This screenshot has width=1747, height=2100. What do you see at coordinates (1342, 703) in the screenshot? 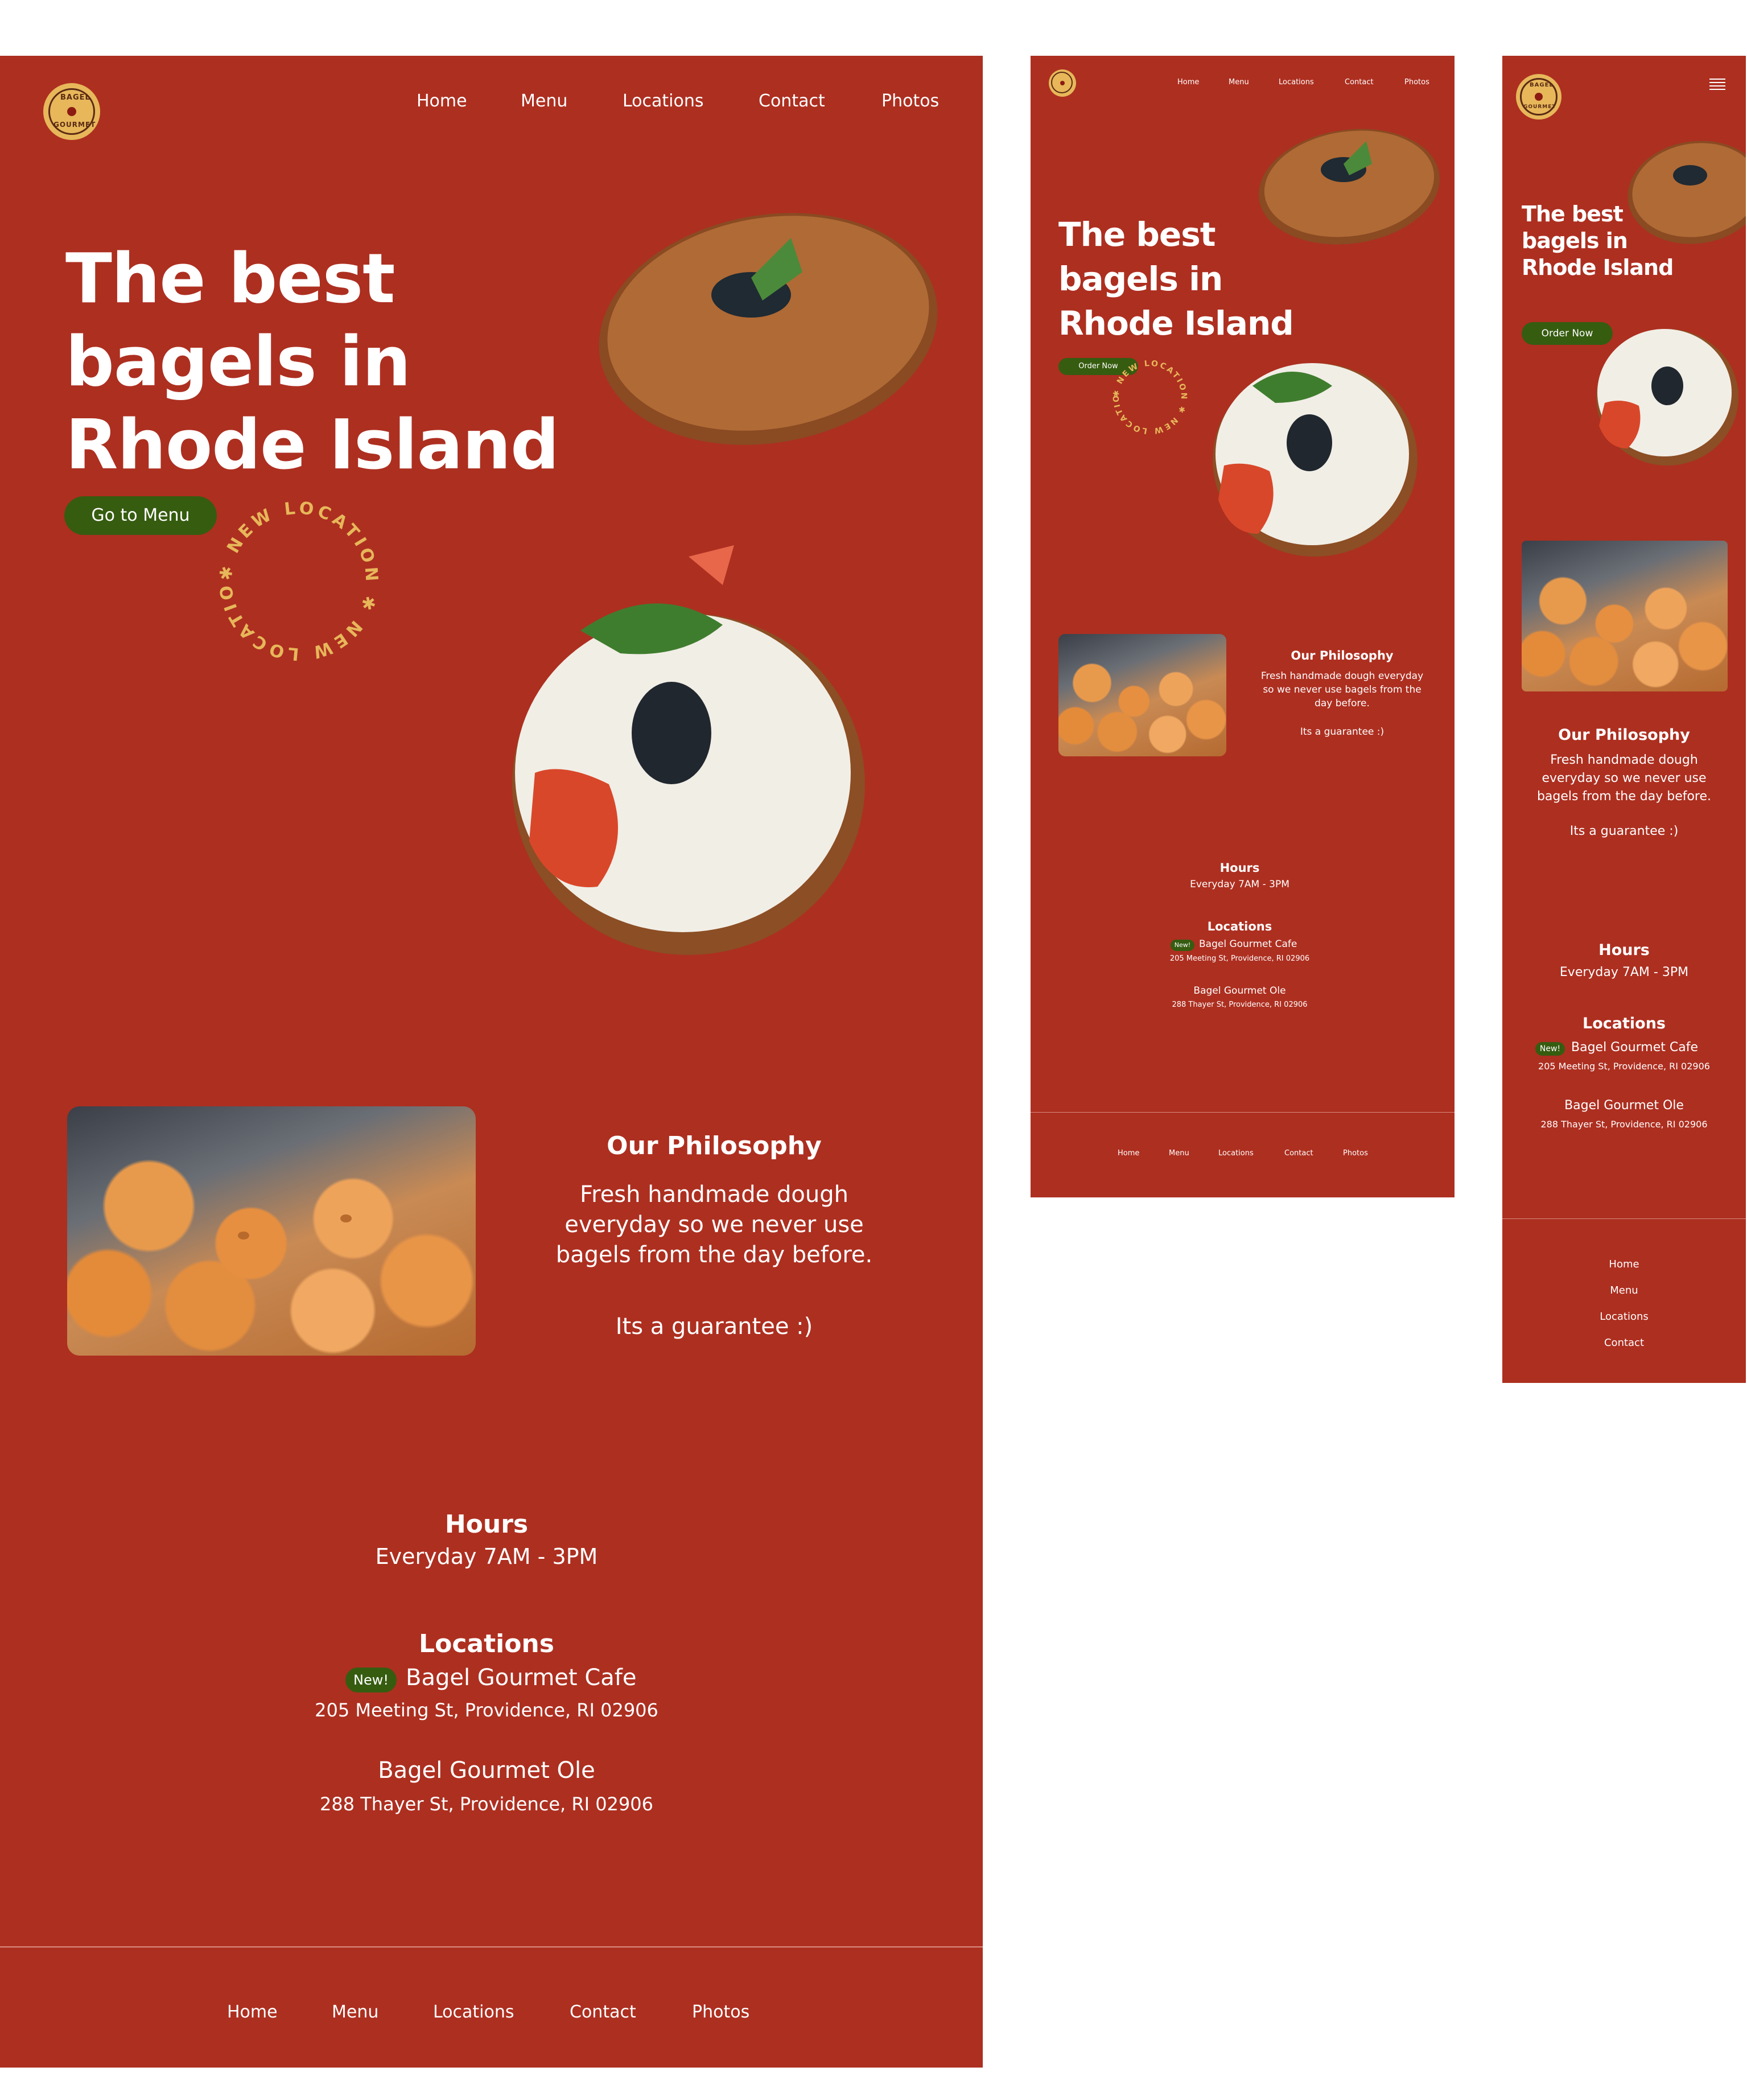
I see `philosophy-line-3: day before.` at bounding box center [1342, 703].